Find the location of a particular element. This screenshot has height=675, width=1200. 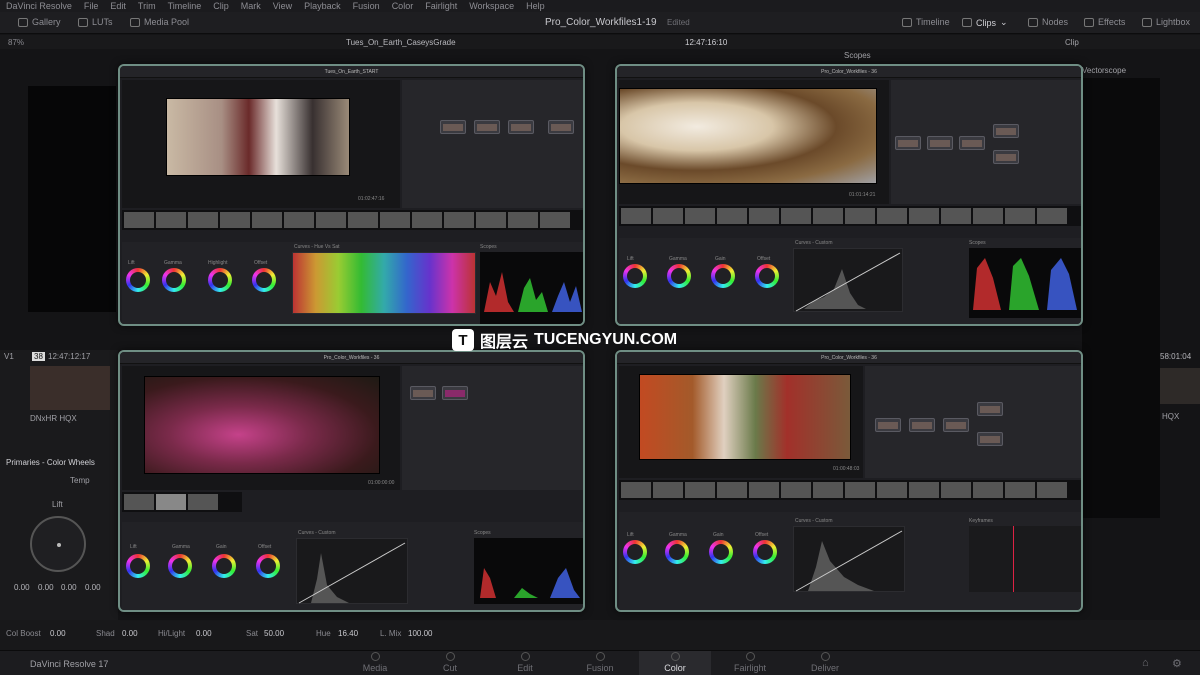

shot1-parade-waveform is located at coordinates (533, 292).